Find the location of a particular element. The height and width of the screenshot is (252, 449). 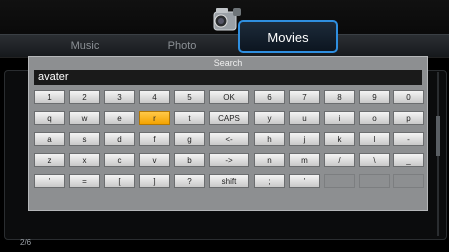

key-3: 3 is located at coordinates (119, 97).